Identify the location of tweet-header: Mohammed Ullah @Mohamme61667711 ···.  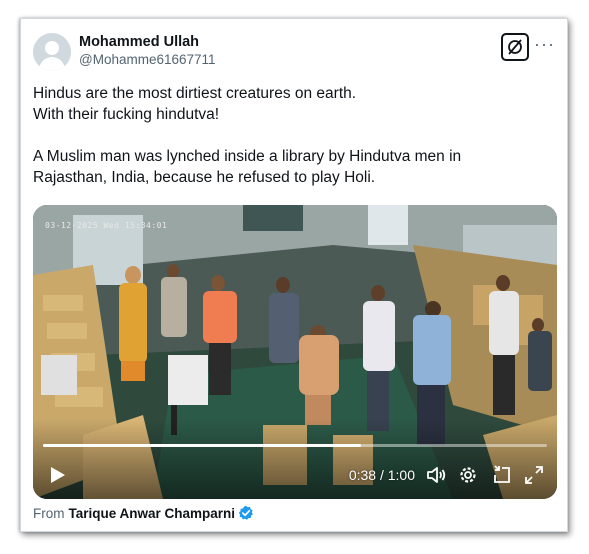
(294, 53).